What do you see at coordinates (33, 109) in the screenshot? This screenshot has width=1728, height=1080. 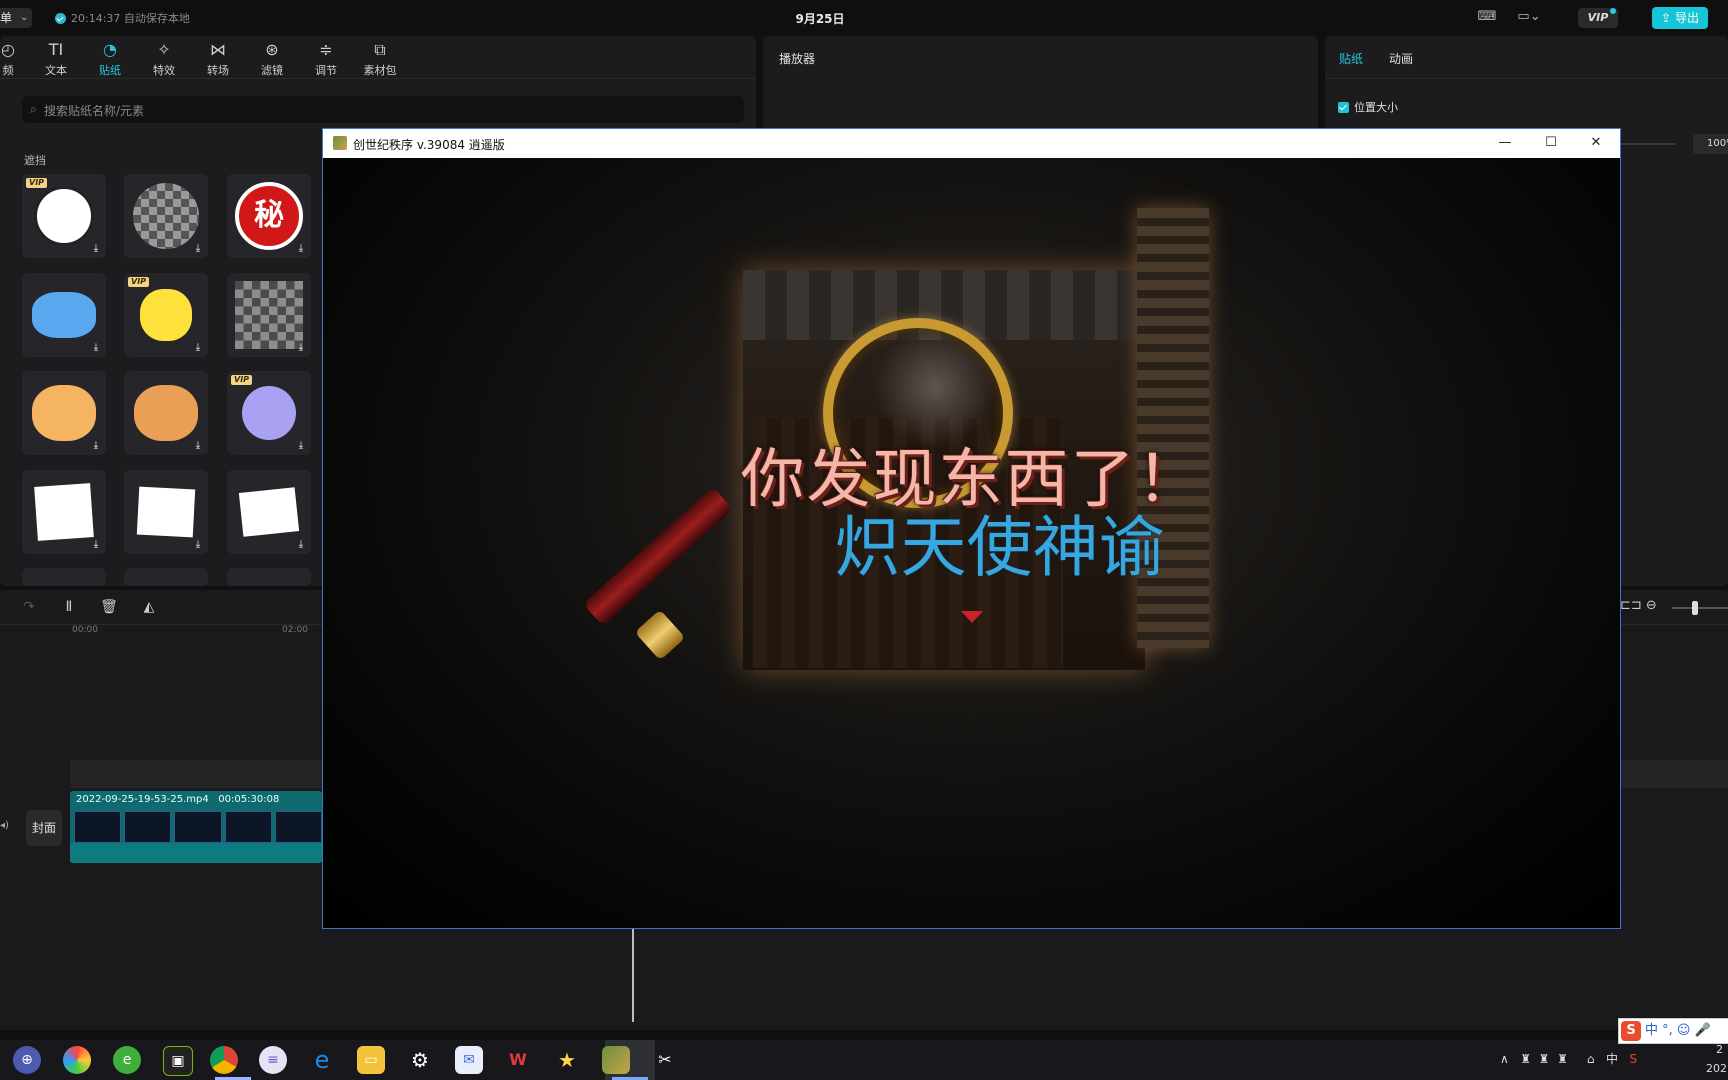 I see `search-icon: ⌕` at bounding box center [33, 109].